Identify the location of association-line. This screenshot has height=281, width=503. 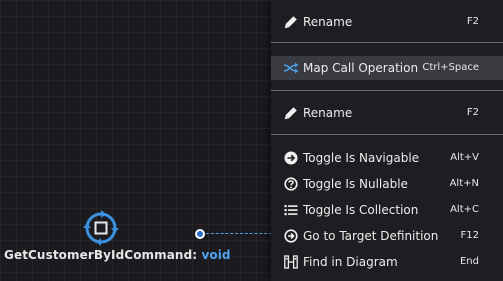
(239, 233).